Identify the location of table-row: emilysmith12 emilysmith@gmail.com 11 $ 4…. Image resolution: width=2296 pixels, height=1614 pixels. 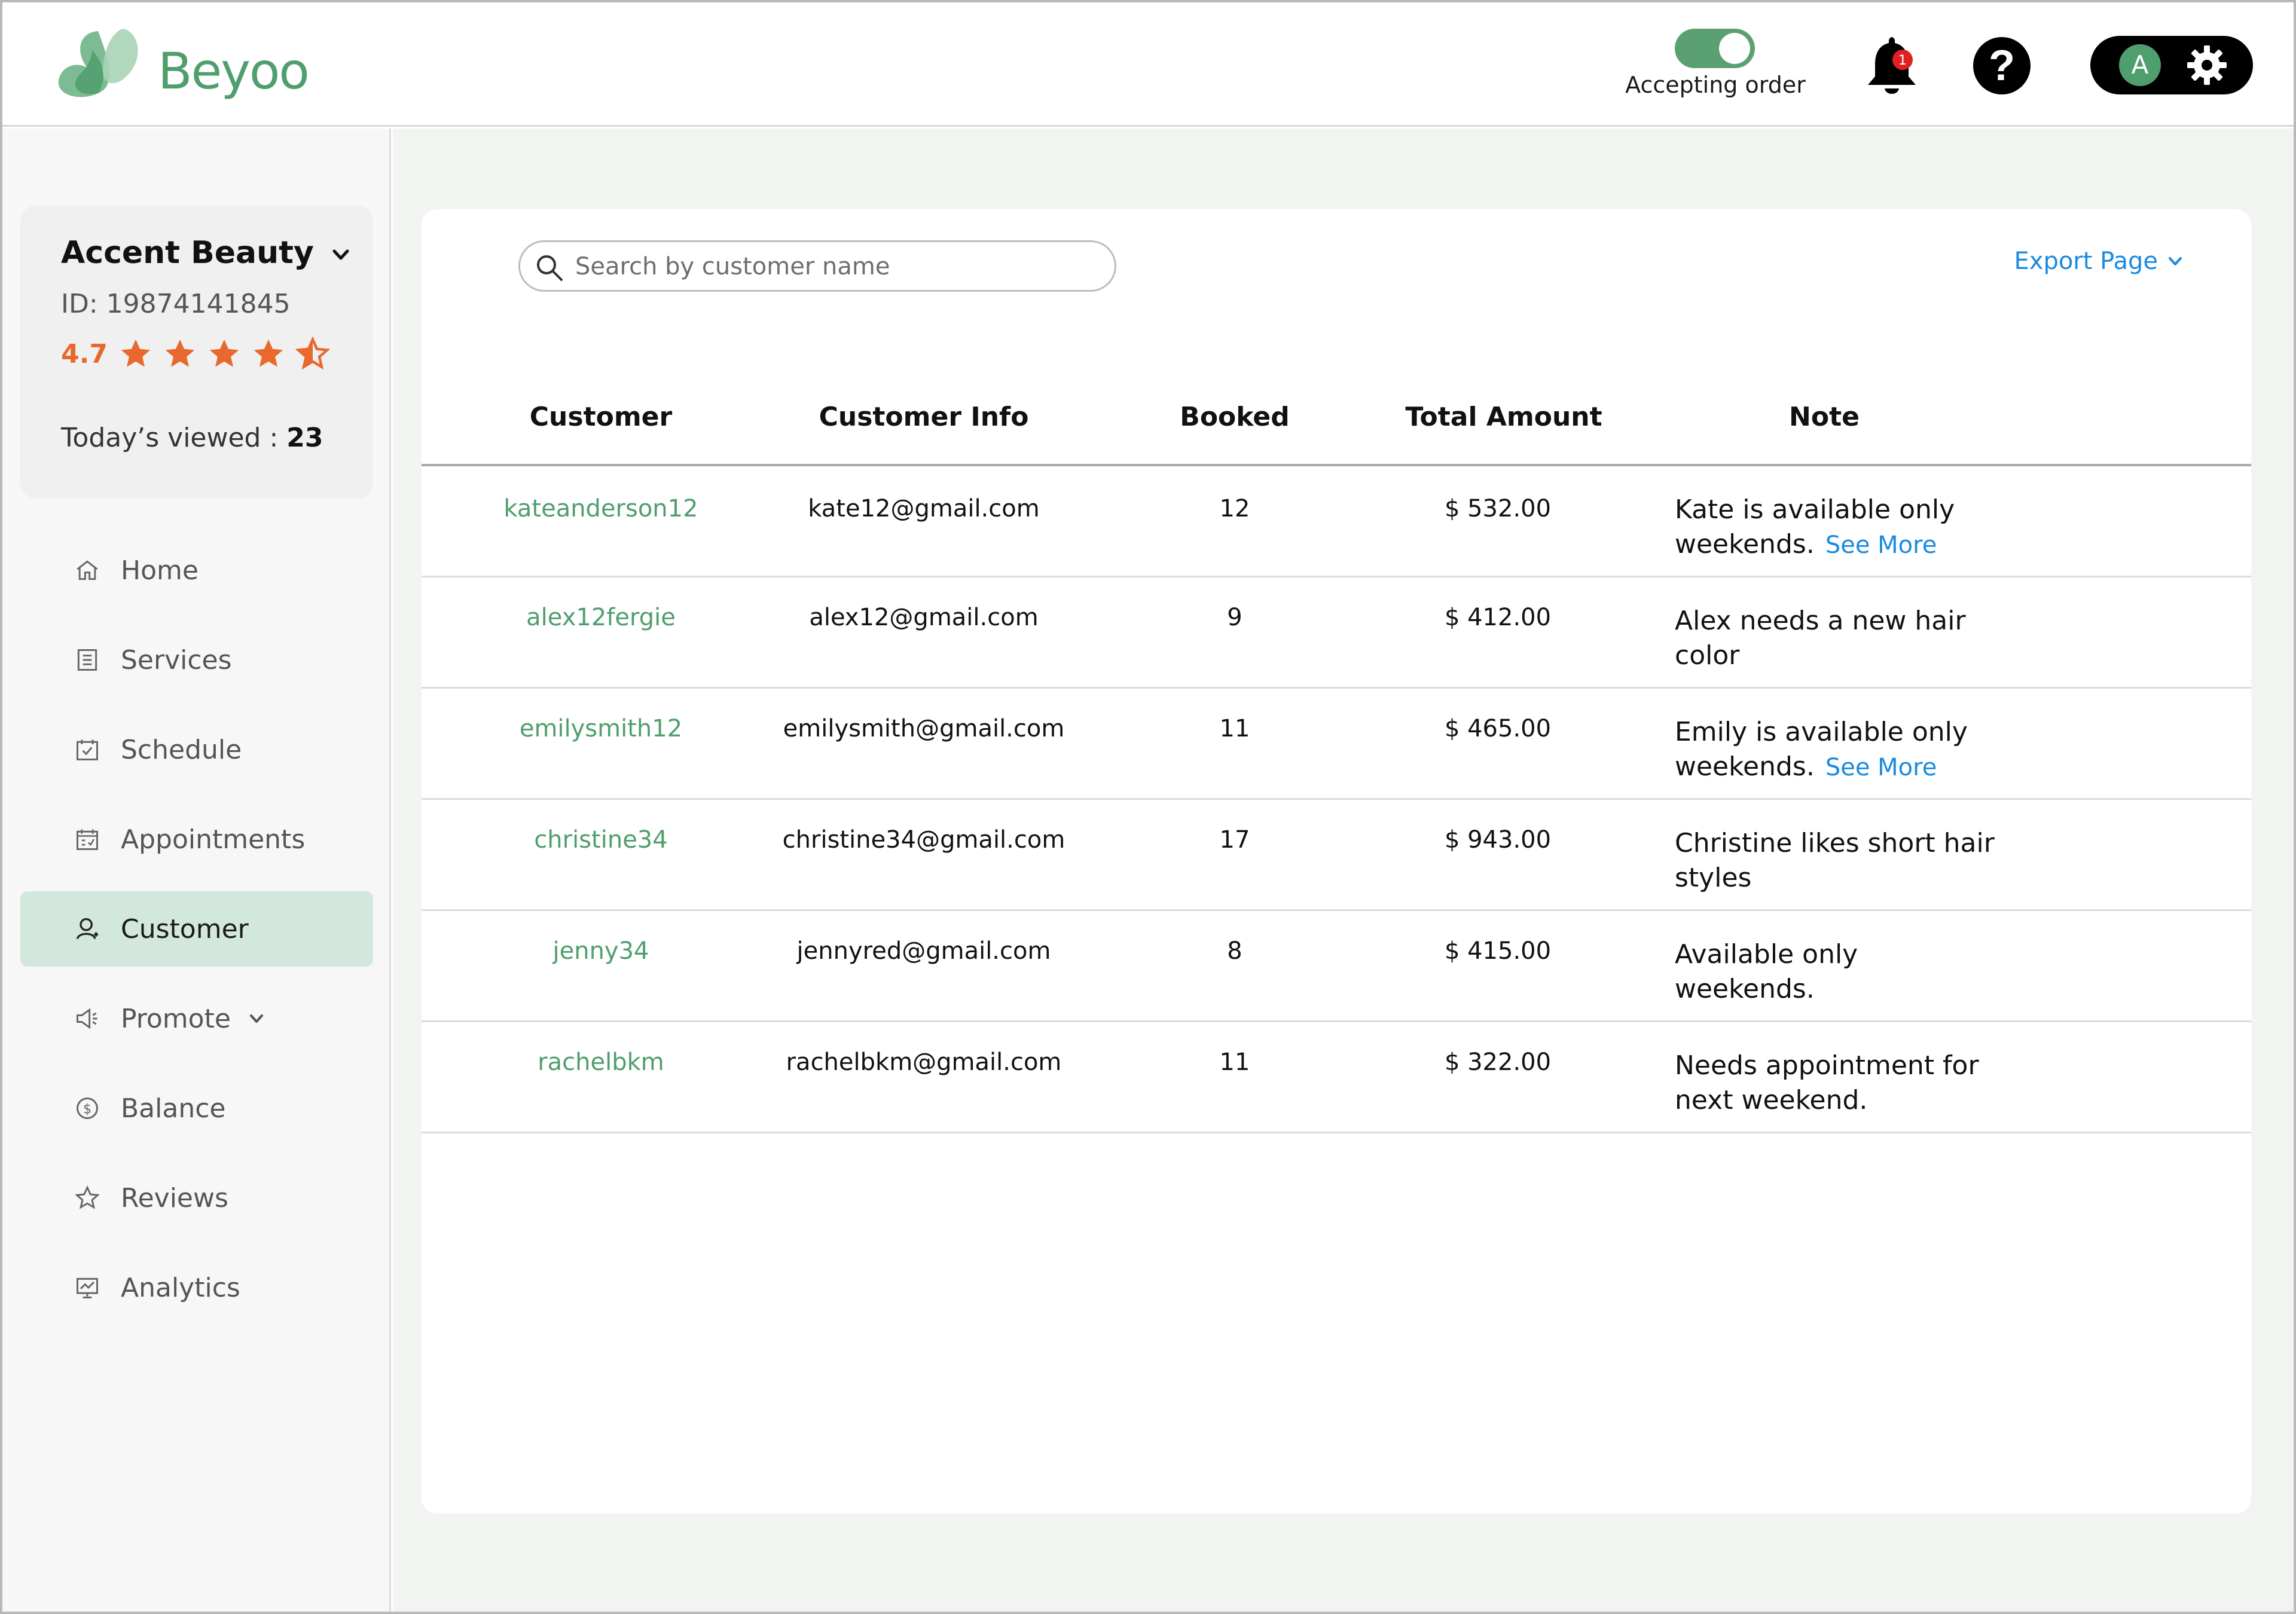
(1336, 744).